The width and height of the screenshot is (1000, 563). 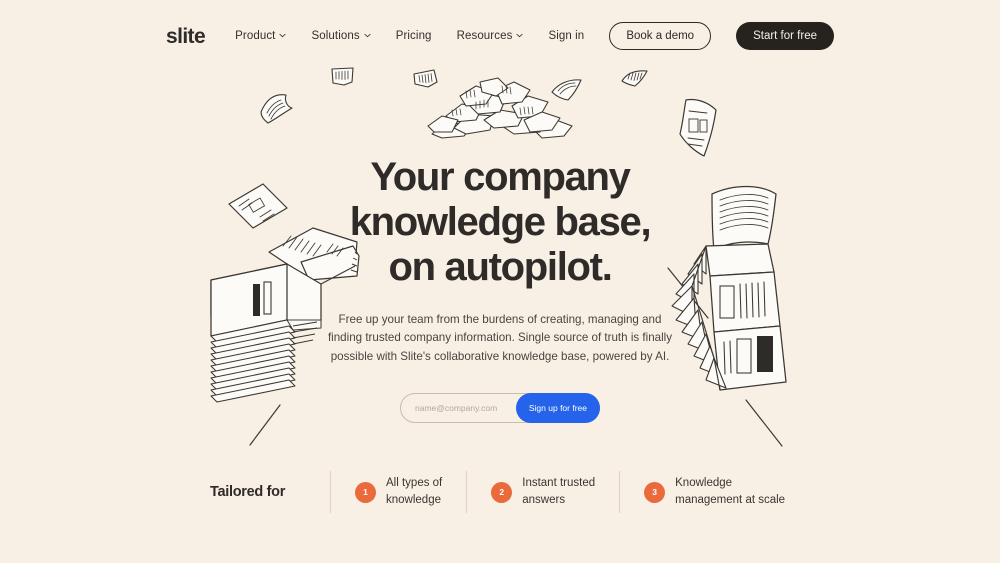 I want to click on nav-item-solutions: Solutions, so click(x=341, y=36).